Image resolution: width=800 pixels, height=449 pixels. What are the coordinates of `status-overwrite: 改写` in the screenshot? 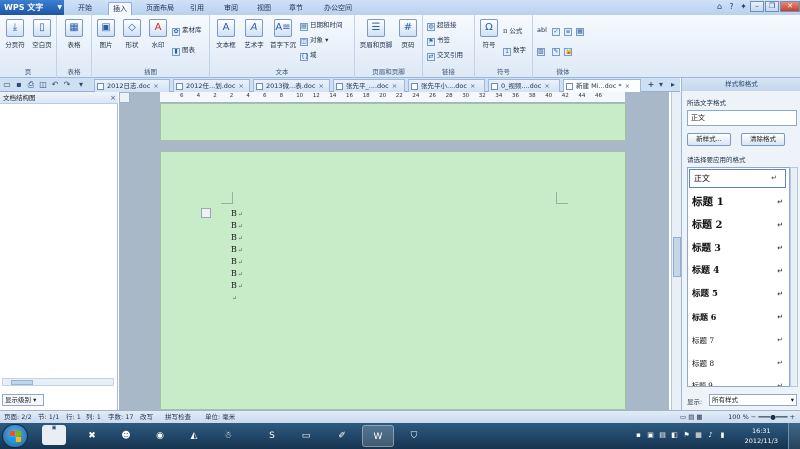 It's located at (146, 417).